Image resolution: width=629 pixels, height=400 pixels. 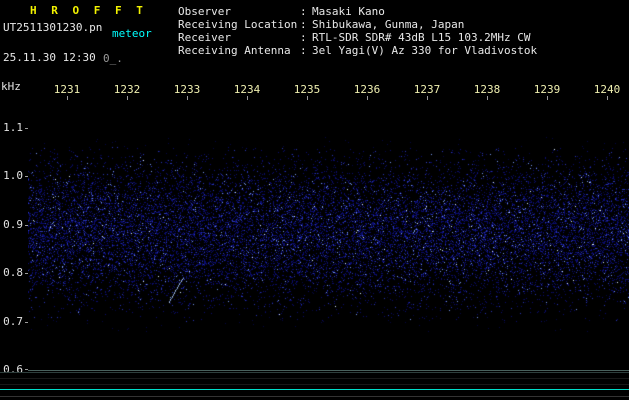 What do you see at coordinates (187, 89) in the screenshot?
I see `x-tick-label: 1233` at bounding box center [187, 89].